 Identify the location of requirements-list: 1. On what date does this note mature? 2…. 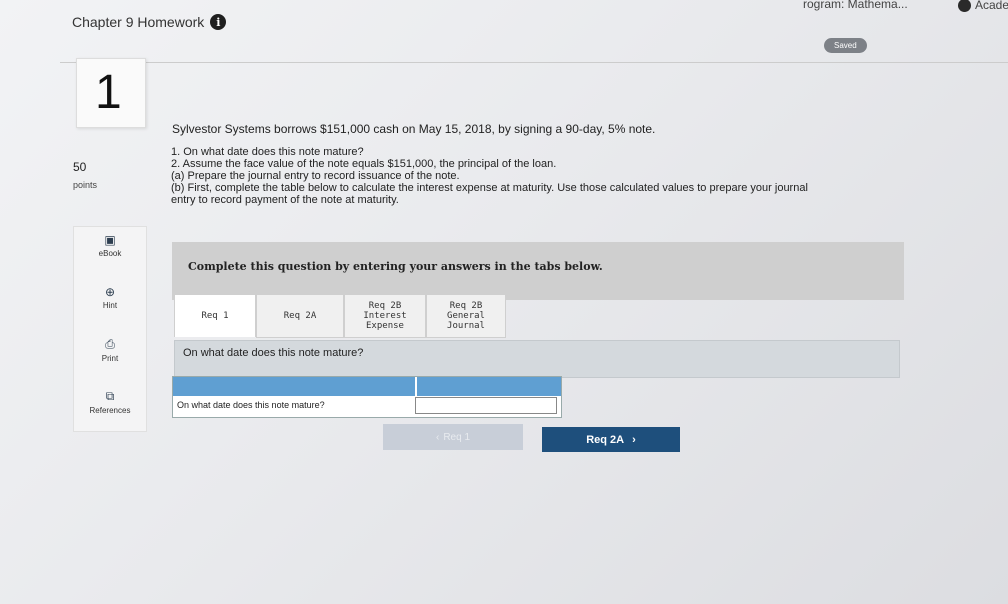
(571, 176).